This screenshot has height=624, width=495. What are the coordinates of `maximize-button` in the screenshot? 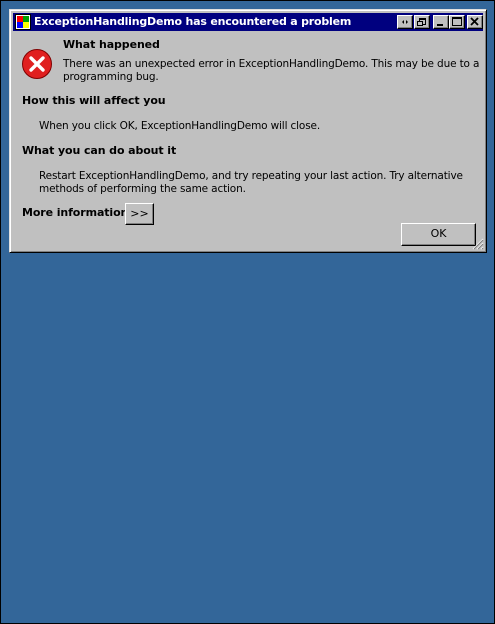 It's located at (457, 22).